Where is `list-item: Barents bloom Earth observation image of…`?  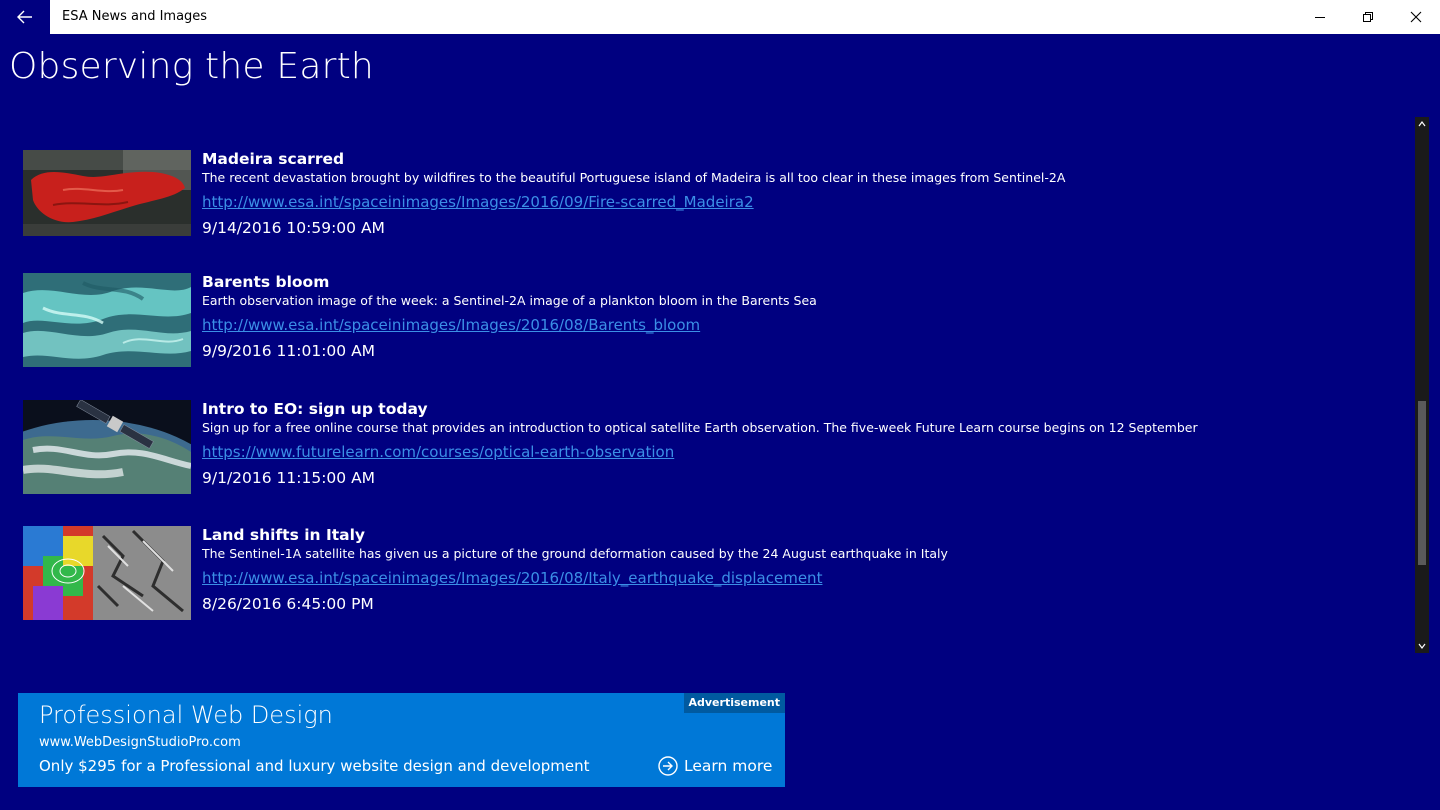 list-item: Barents bloom Earth observation image of… is located at coordinates (713, 323).